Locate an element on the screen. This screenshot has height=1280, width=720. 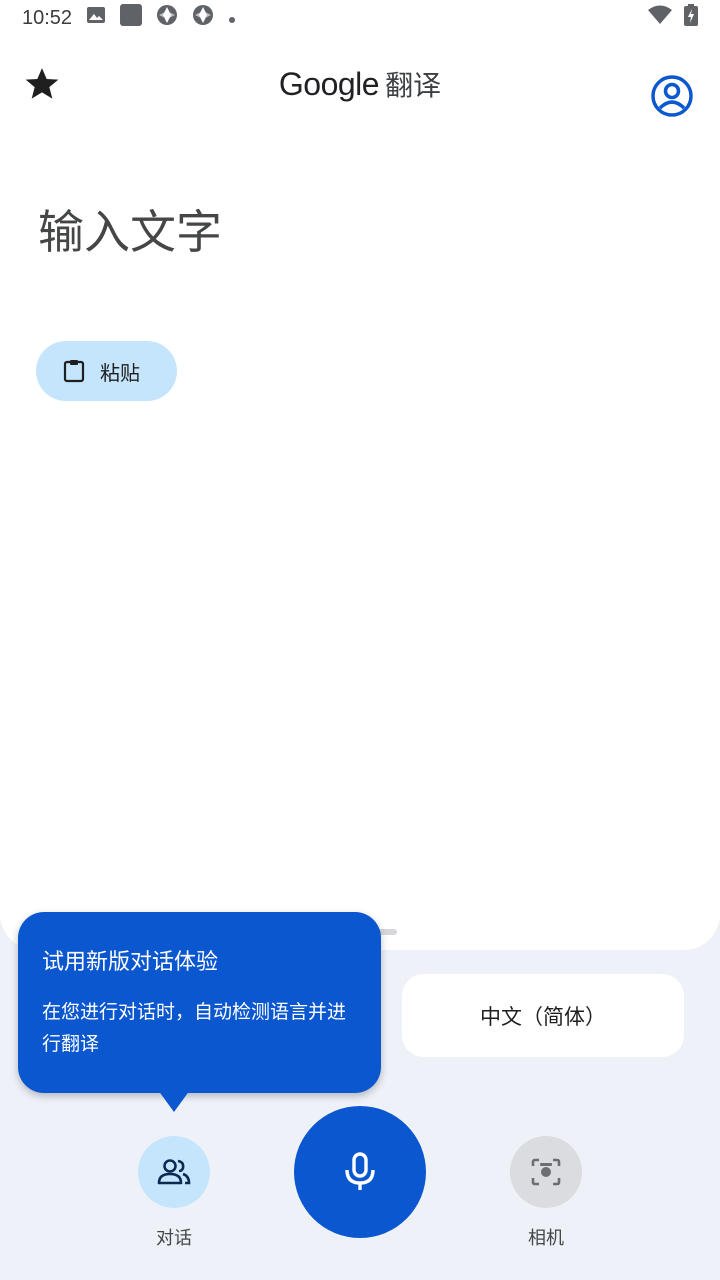
status-left: 10:52 is located at coordinates (129, 18).